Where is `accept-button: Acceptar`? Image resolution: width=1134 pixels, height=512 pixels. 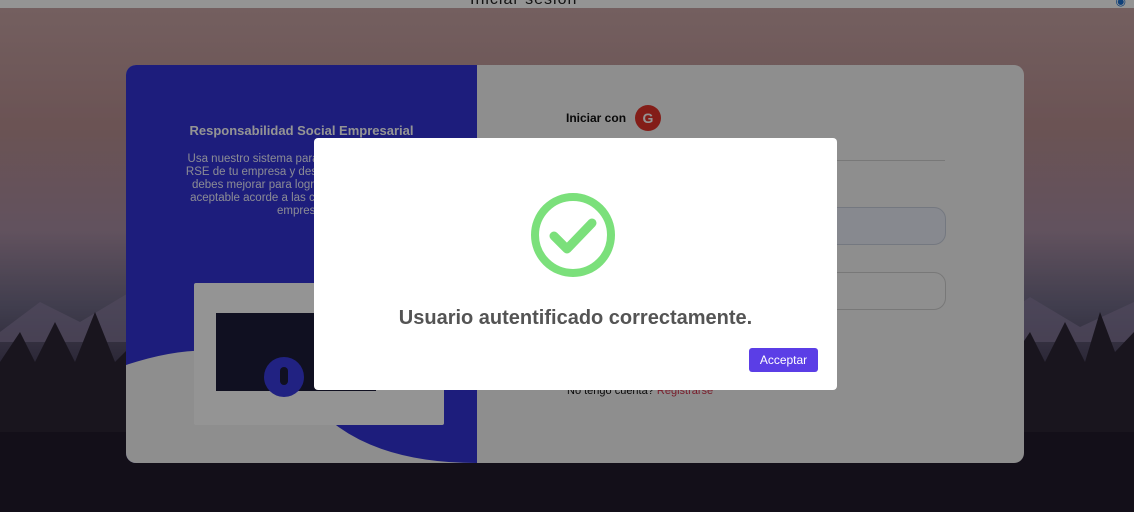 accept-button: Acceptar is located at coordinates (783, 360).